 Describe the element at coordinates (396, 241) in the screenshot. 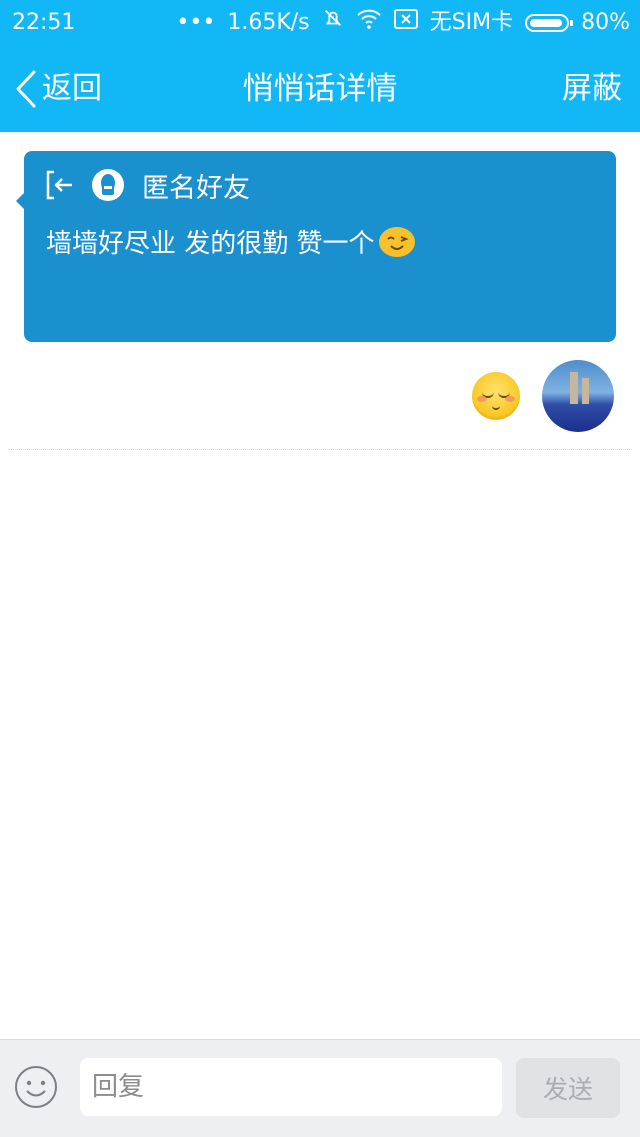

I see `wink-emoji-icon` at that location.